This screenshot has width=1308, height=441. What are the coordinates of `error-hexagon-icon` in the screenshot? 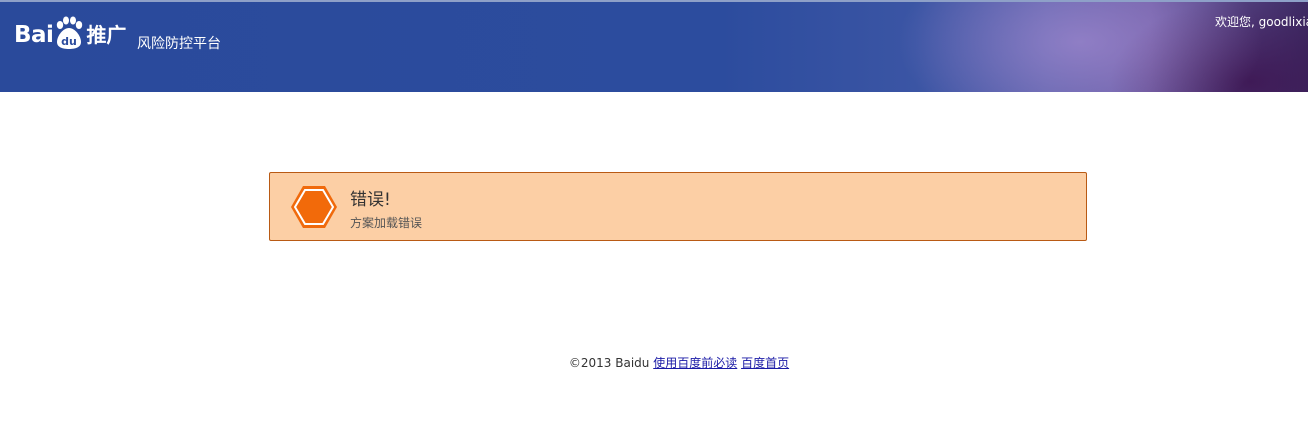 It's located at (314, 207).